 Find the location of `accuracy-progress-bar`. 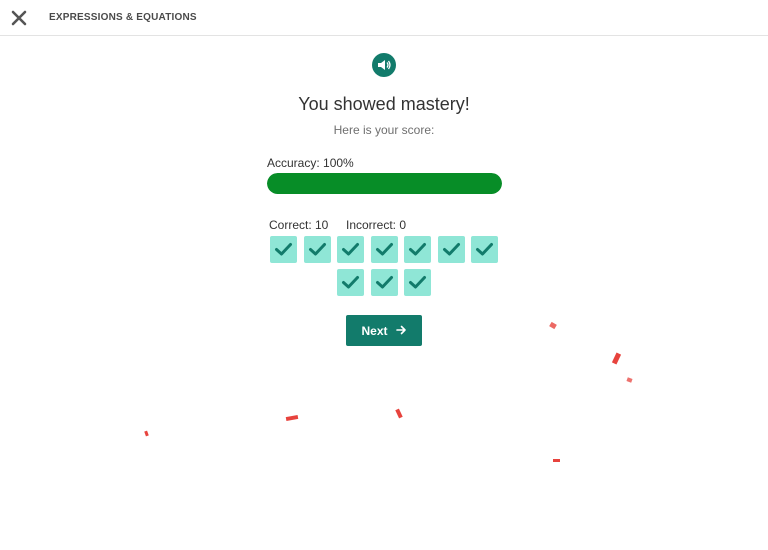

accuracy-progress-bar is located at coordinates (384, 183).